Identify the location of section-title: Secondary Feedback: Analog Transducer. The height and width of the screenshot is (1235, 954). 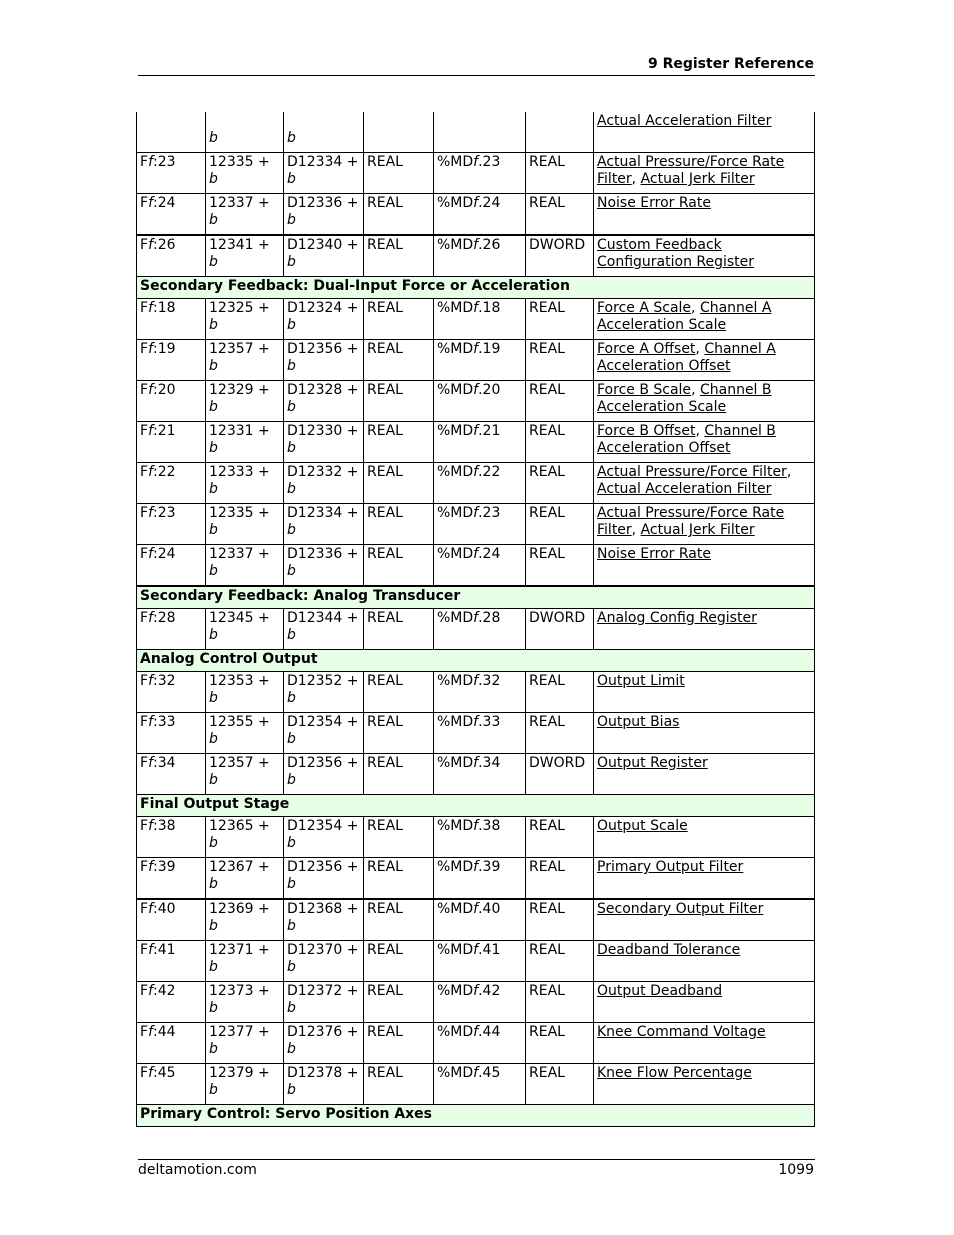
(475, 597).